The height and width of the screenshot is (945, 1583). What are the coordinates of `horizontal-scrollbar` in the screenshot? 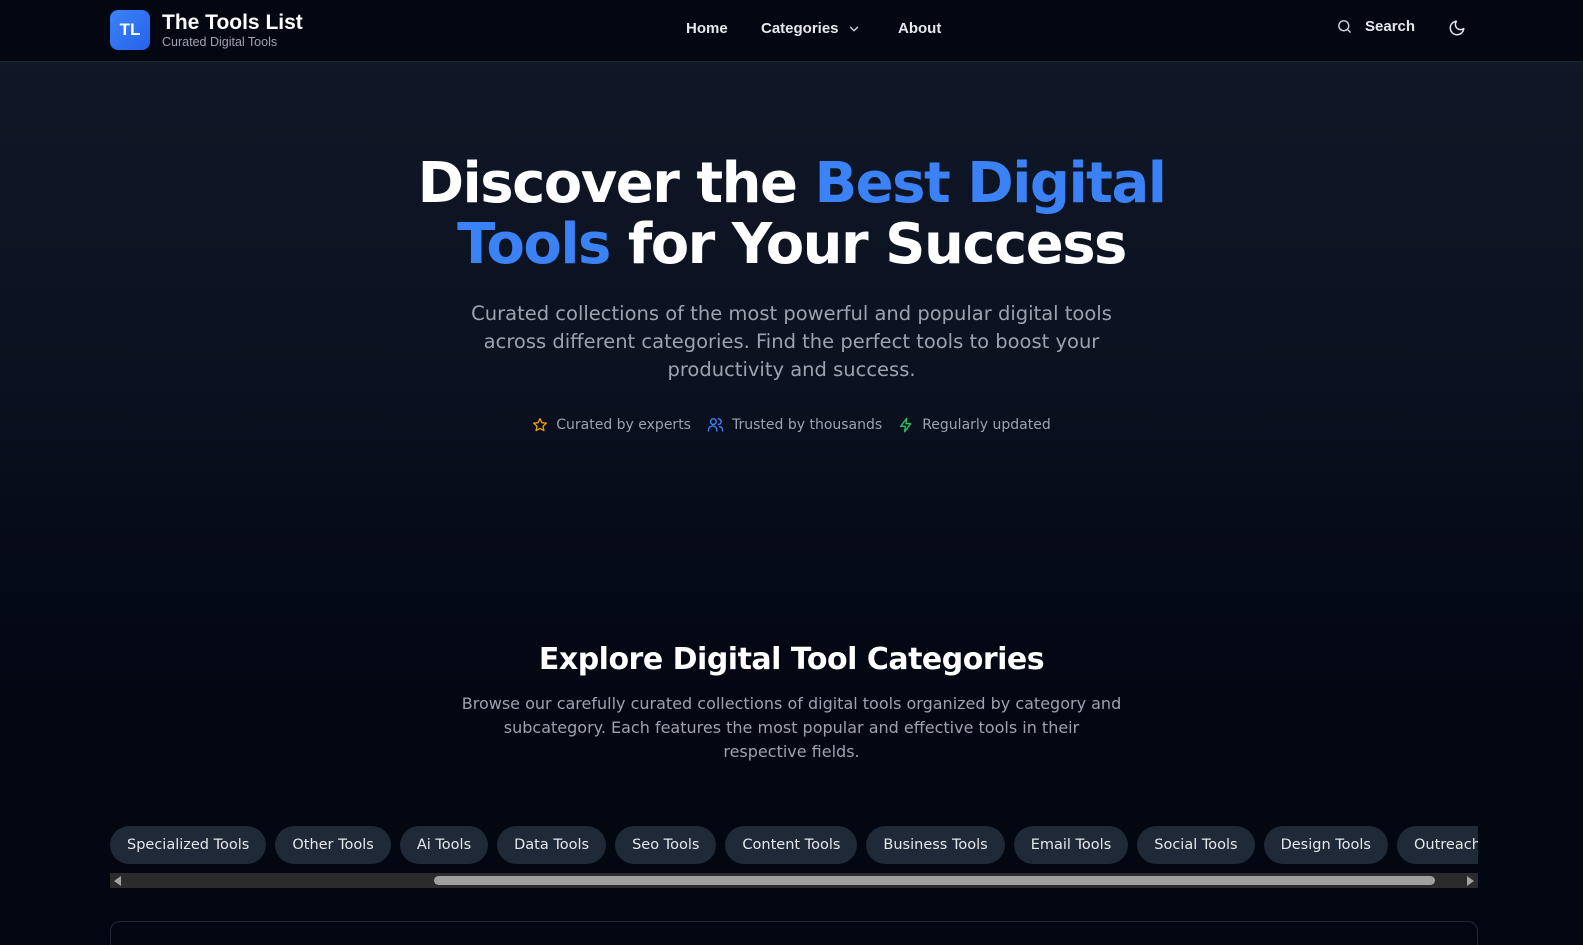 It's located at (794, 880).